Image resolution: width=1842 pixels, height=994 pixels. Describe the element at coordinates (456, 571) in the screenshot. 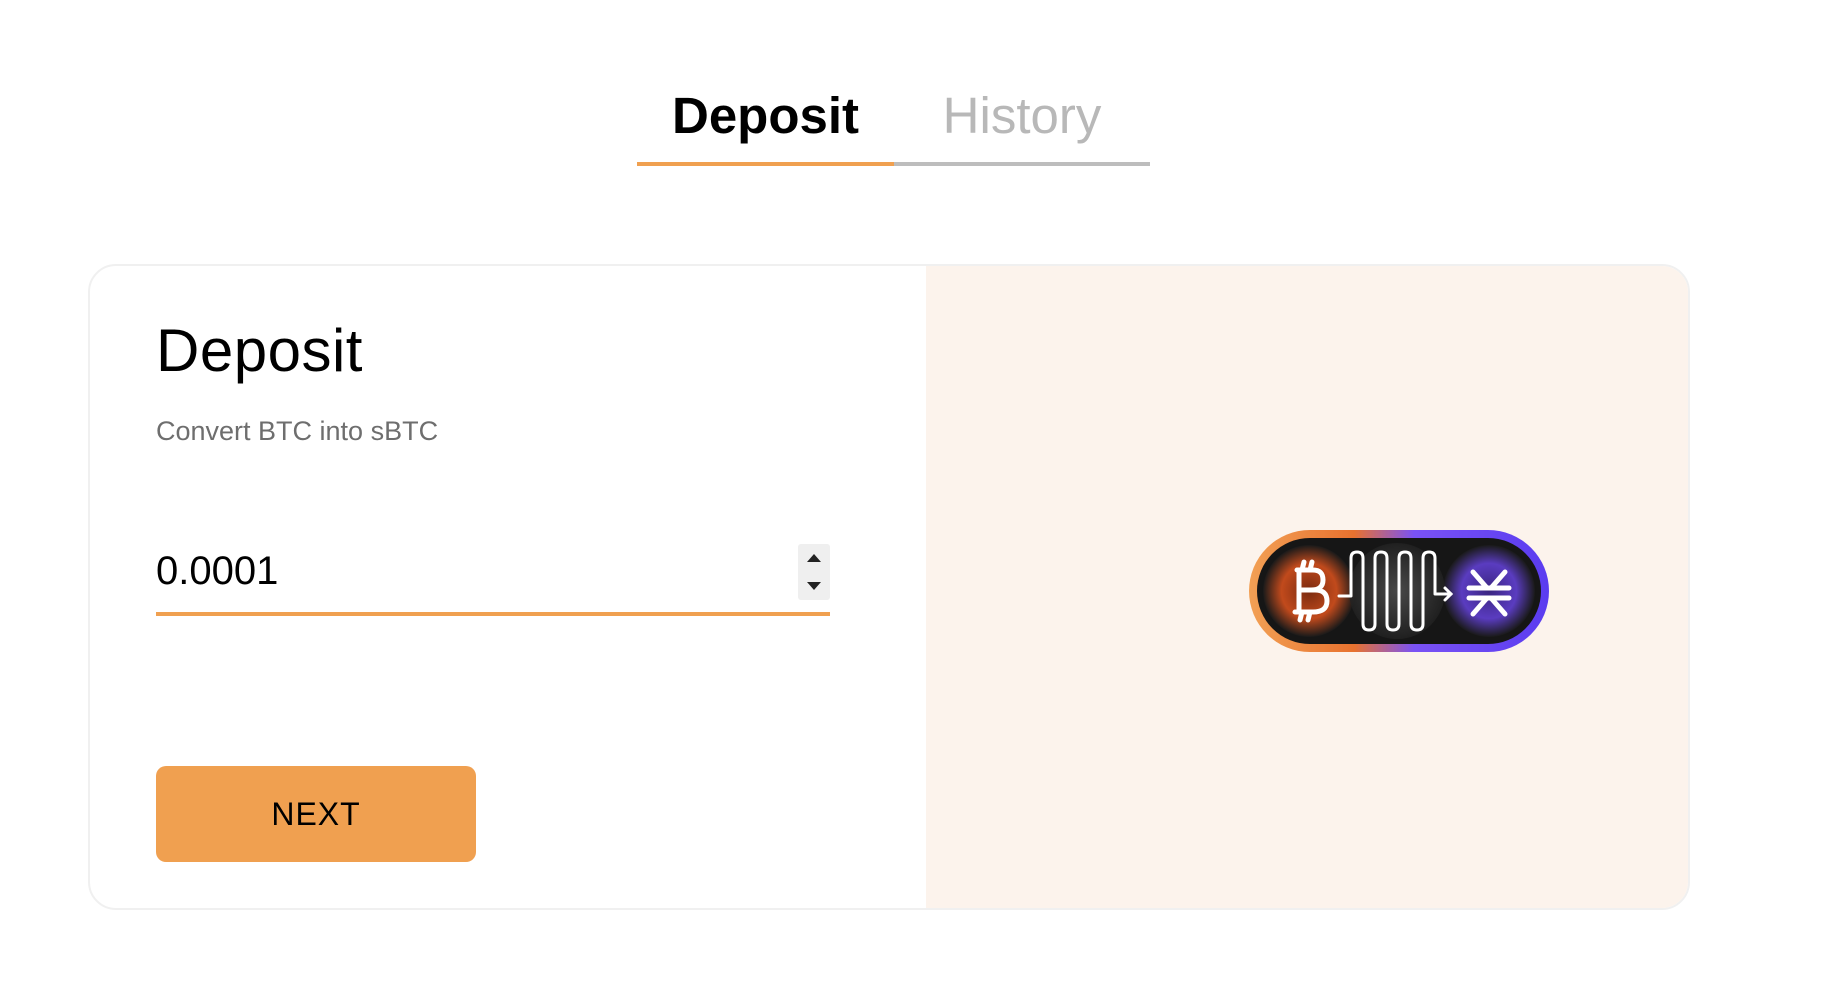

I see `amount-input` at that location.